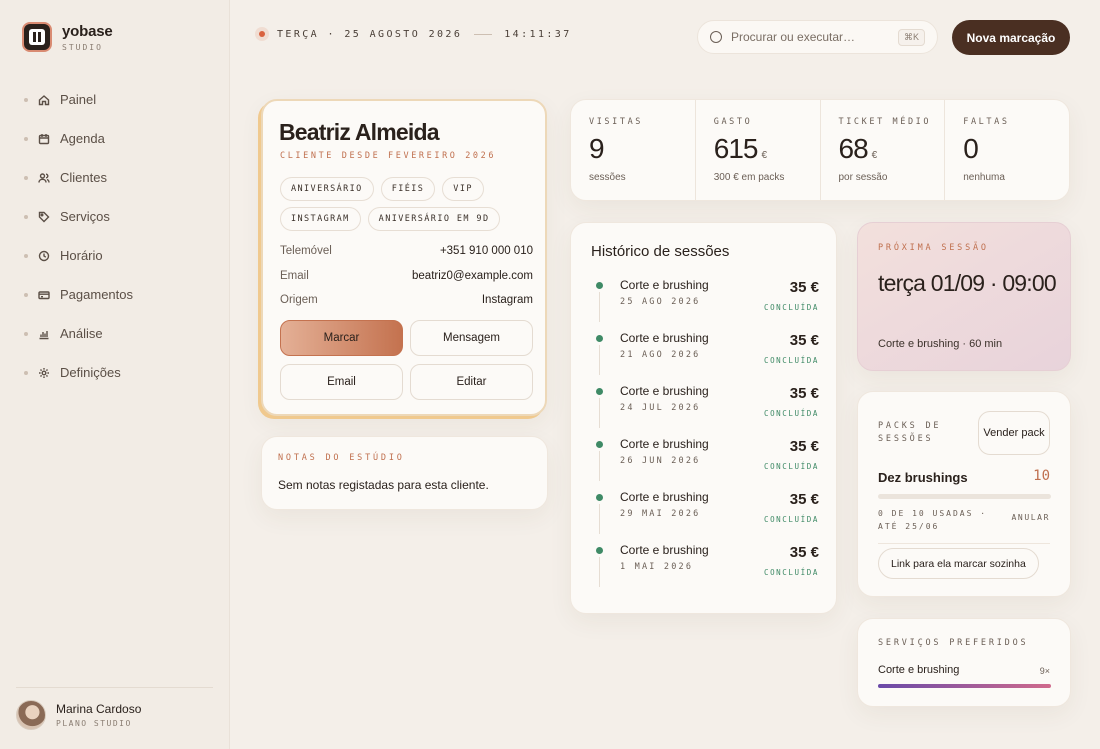 Image resolution: width=1100 pixels, height=749 pixels. What do you see at coordinates (863, 177) in the screenshot?
I see `stat-sub: por sessão` at bounding box center [863, 177].